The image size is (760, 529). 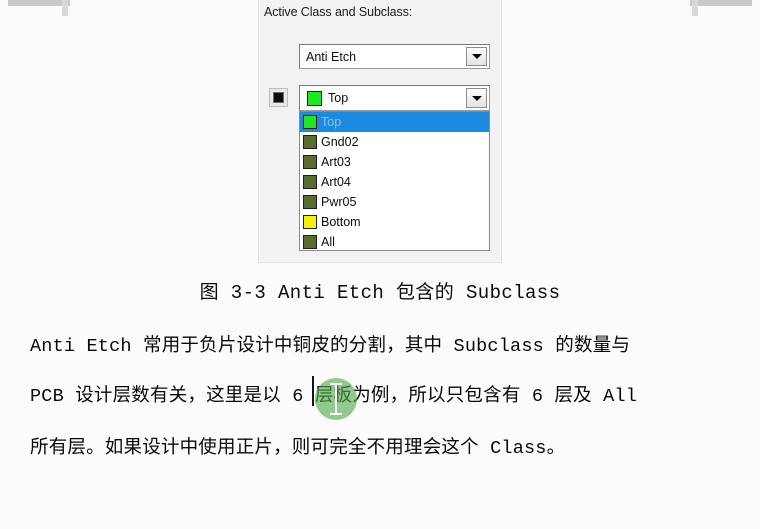 I want to click on filled-square-icon, so click(x=278, y=97).